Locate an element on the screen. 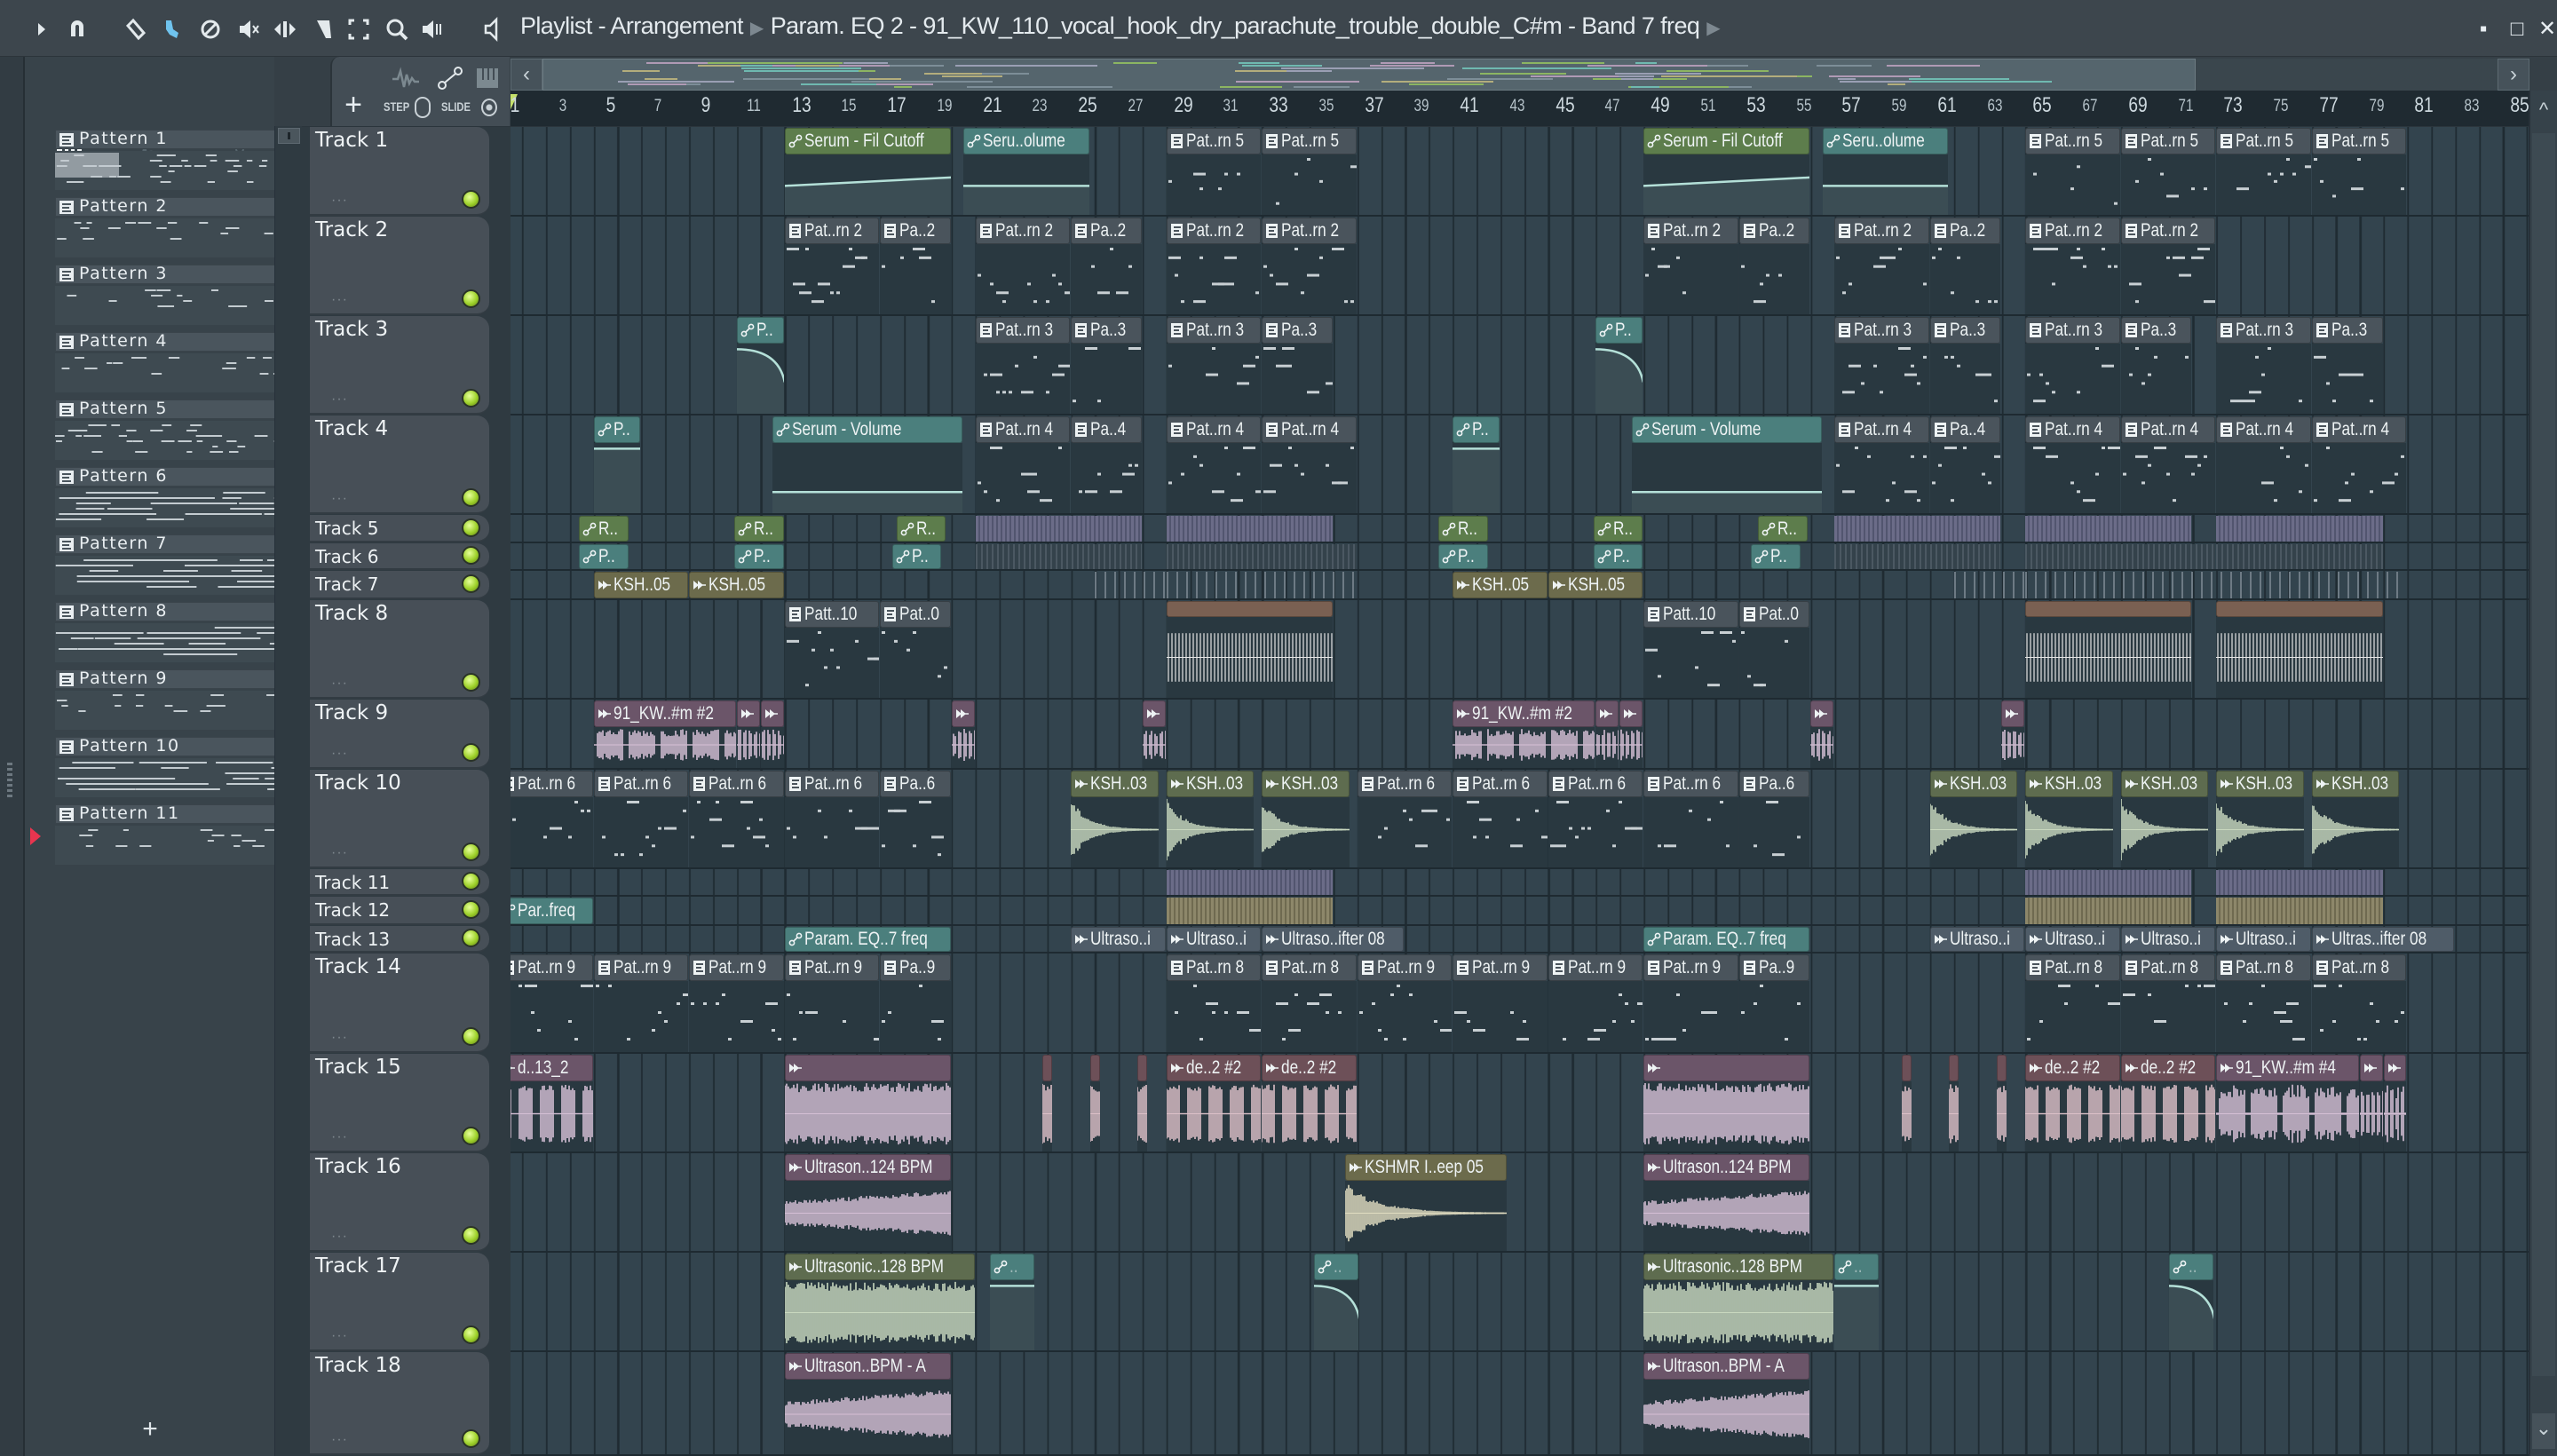 Image resolution: width=2557 pixels, height=1456 pixels. audio-clip-tab-icon is located at coordinates (406, 79).